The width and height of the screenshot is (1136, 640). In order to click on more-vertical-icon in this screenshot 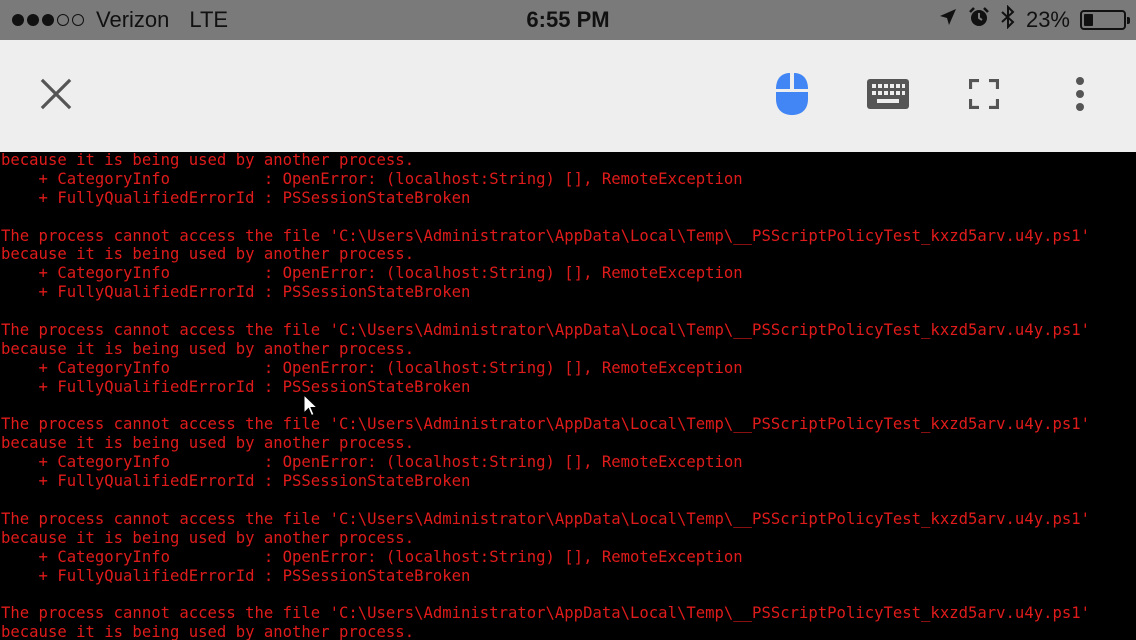, I will do `click(1080, 96)`.